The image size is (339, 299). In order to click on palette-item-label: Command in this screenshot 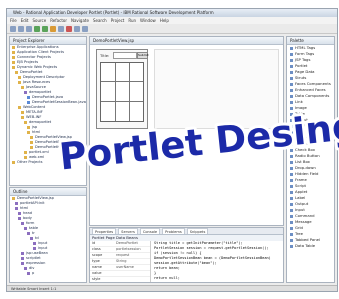, I will do `click(305, 215)`.